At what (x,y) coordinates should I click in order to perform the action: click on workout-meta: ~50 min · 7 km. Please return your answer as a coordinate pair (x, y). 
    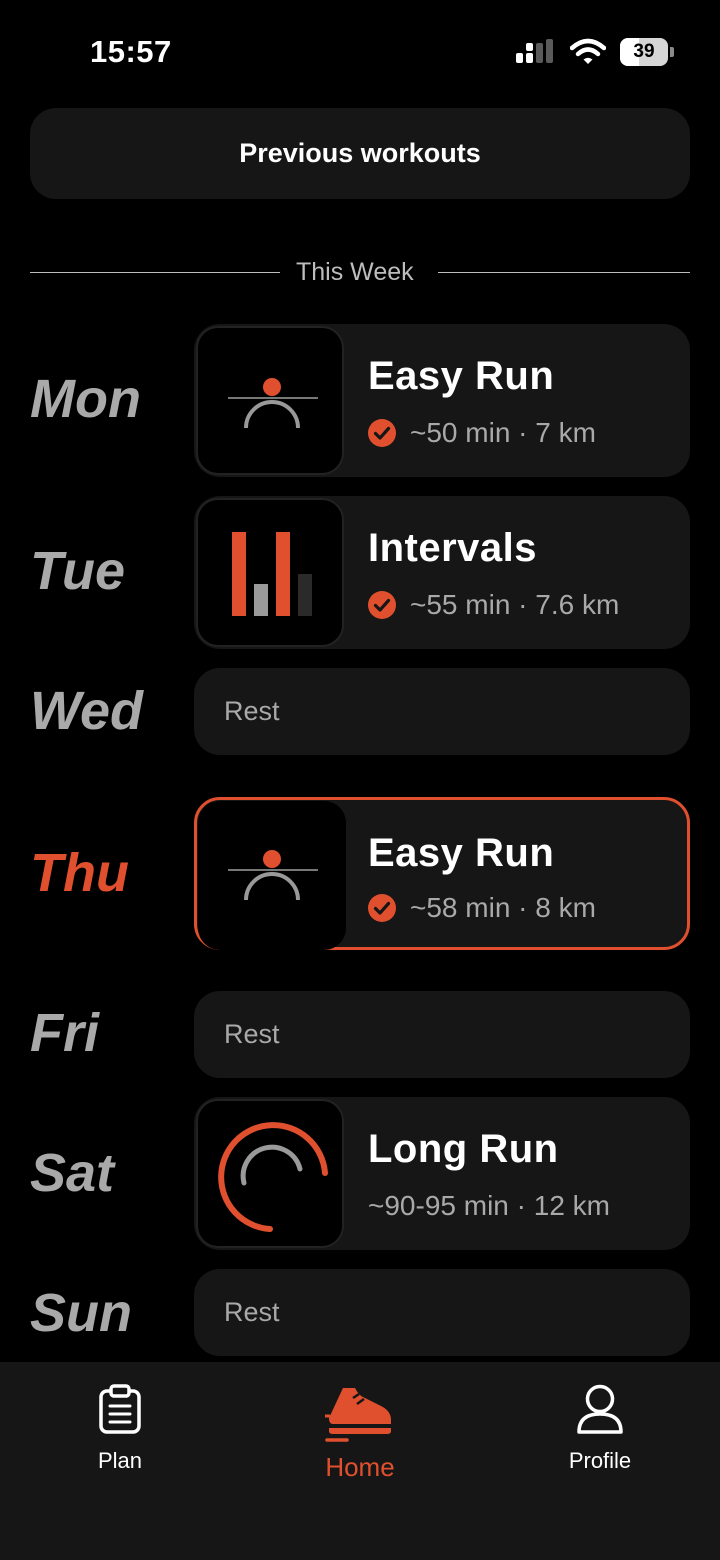
    Looking at the image, I should click on (482, 433).